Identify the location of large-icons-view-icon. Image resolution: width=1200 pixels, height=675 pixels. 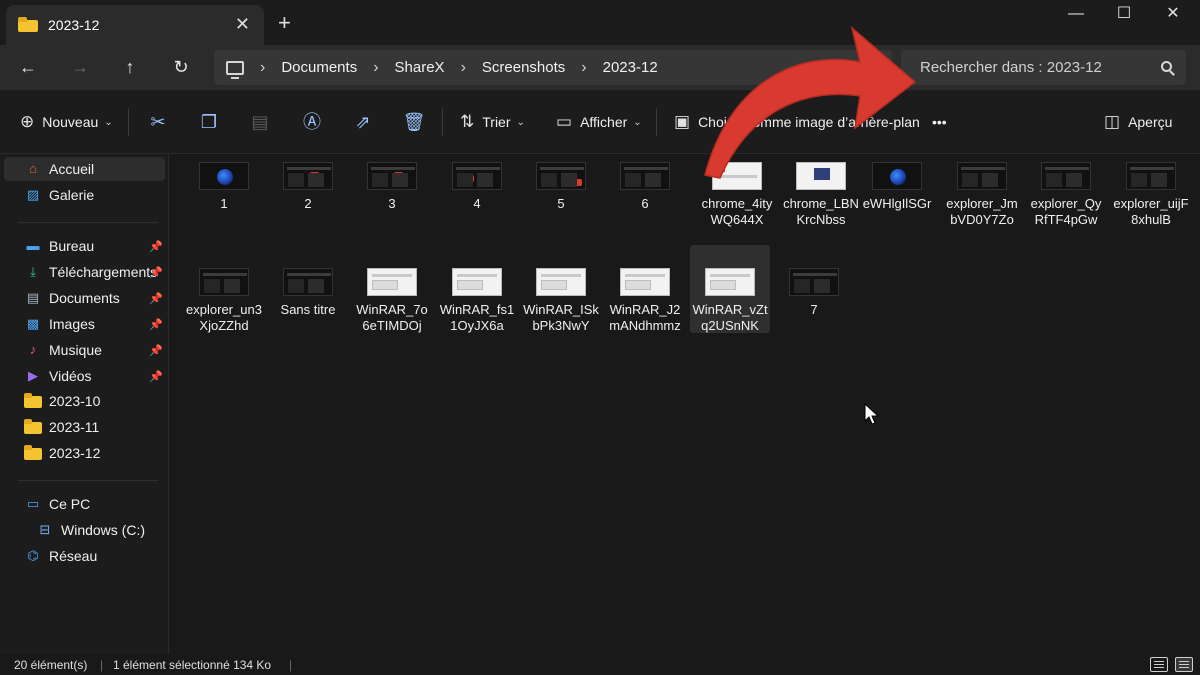
(1184, 664).